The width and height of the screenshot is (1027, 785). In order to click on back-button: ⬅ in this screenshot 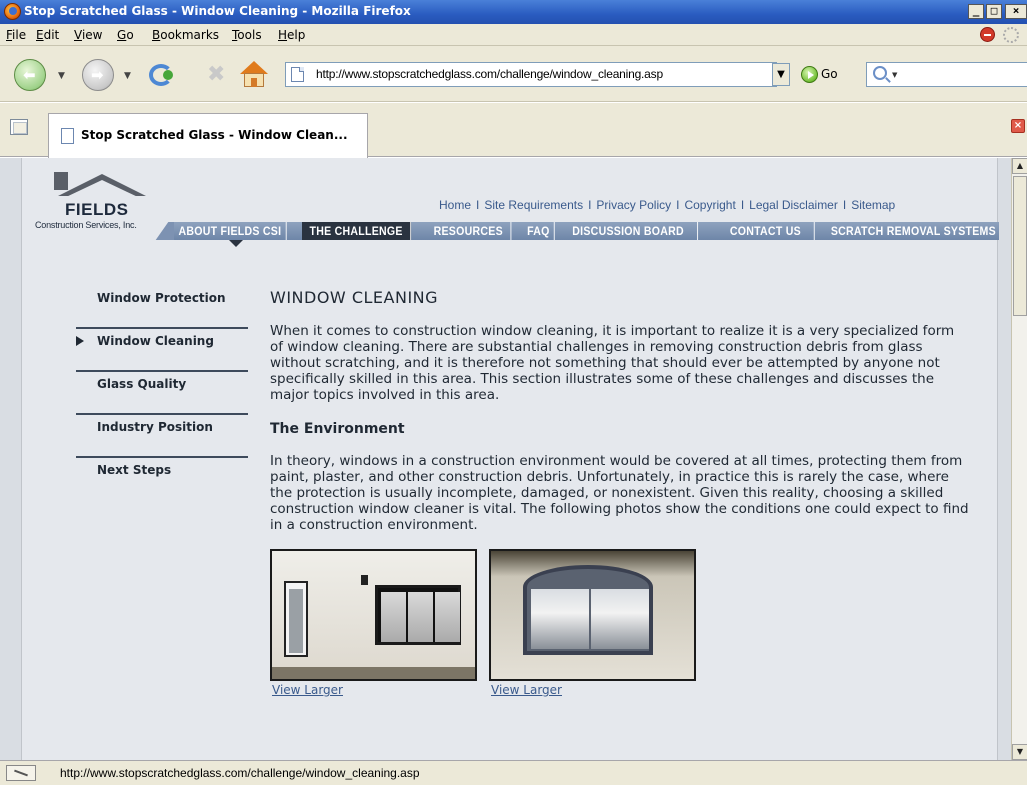, I will do `click(30, 75)`.